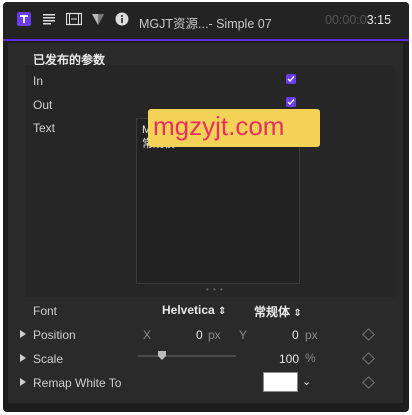 This screenshot has width=412, height=415. What do you see at coordinates (24, 19) in the screenshot?
I see `text-inspector-icon` at bounding box center [24, 19].